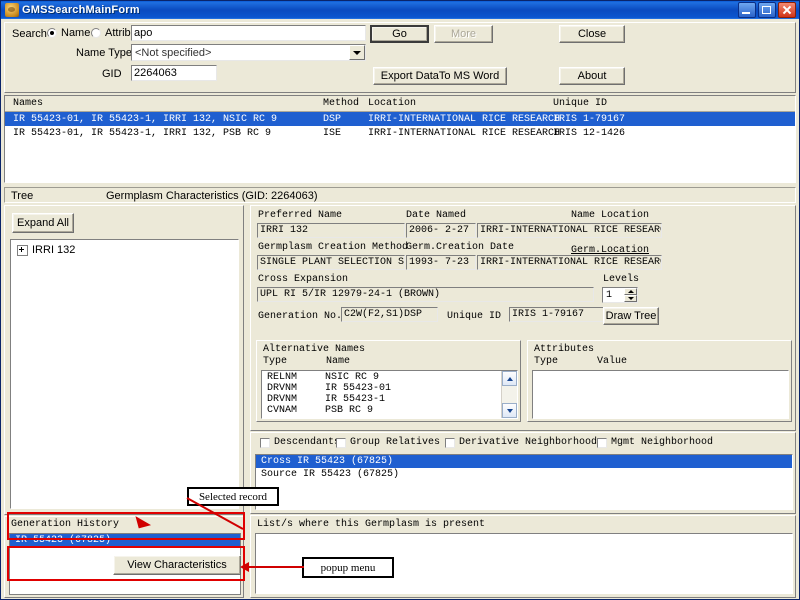 Image resolution: width=800 pixels, height=600 pixels. I want to click on radio-name, so click(52, 33).